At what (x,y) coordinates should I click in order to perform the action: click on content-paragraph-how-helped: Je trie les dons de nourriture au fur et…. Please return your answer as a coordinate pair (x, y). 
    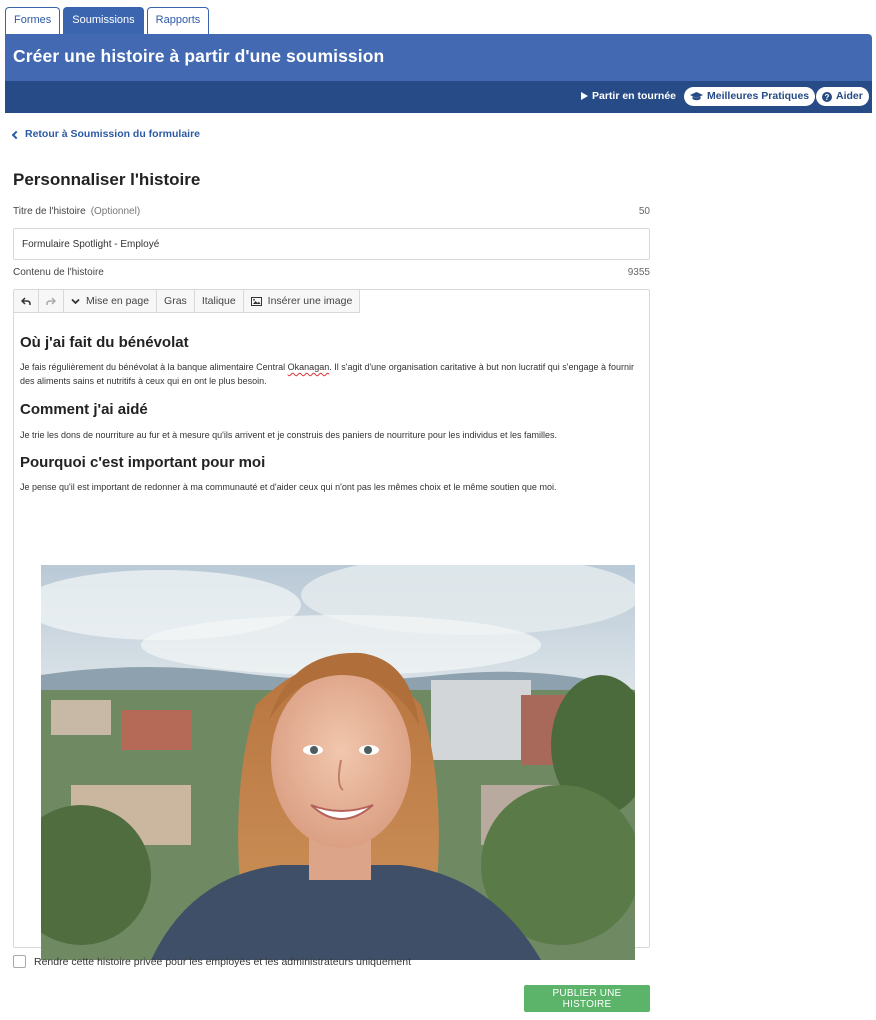
    Looking at the image, I should click on (288, 435).